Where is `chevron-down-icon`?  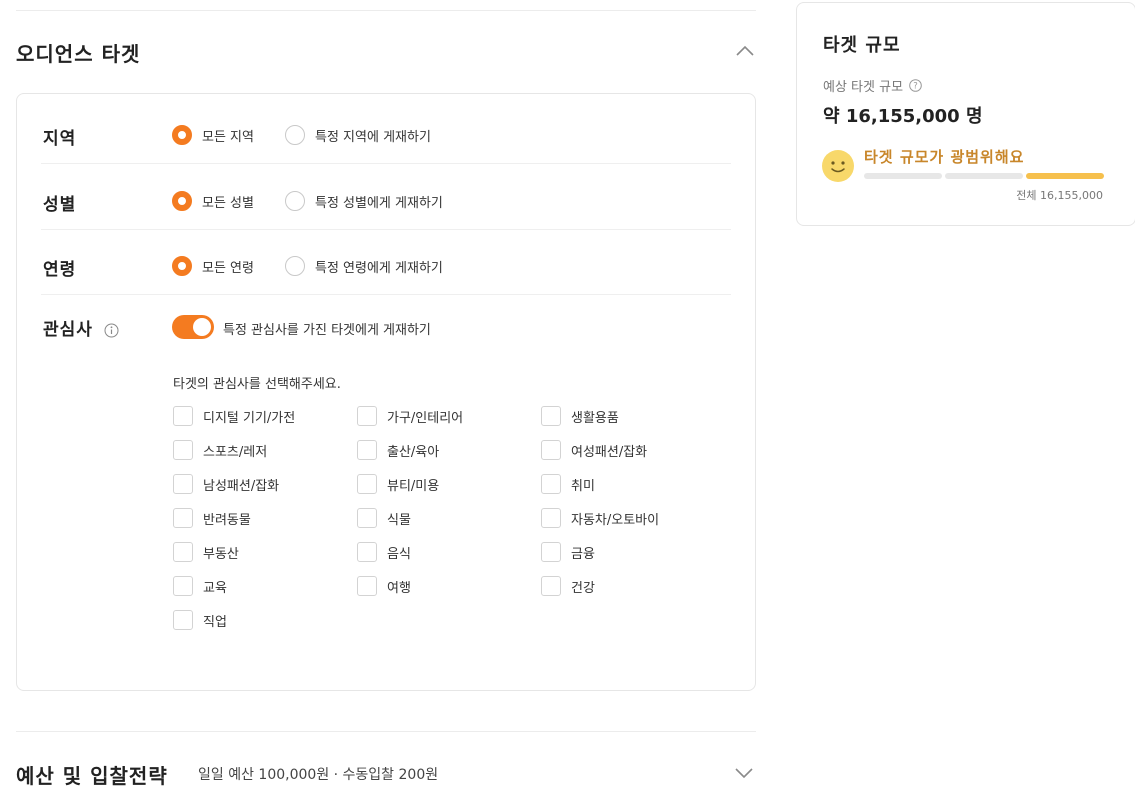
chevron-down-icon is located at coordinates (744, 773).